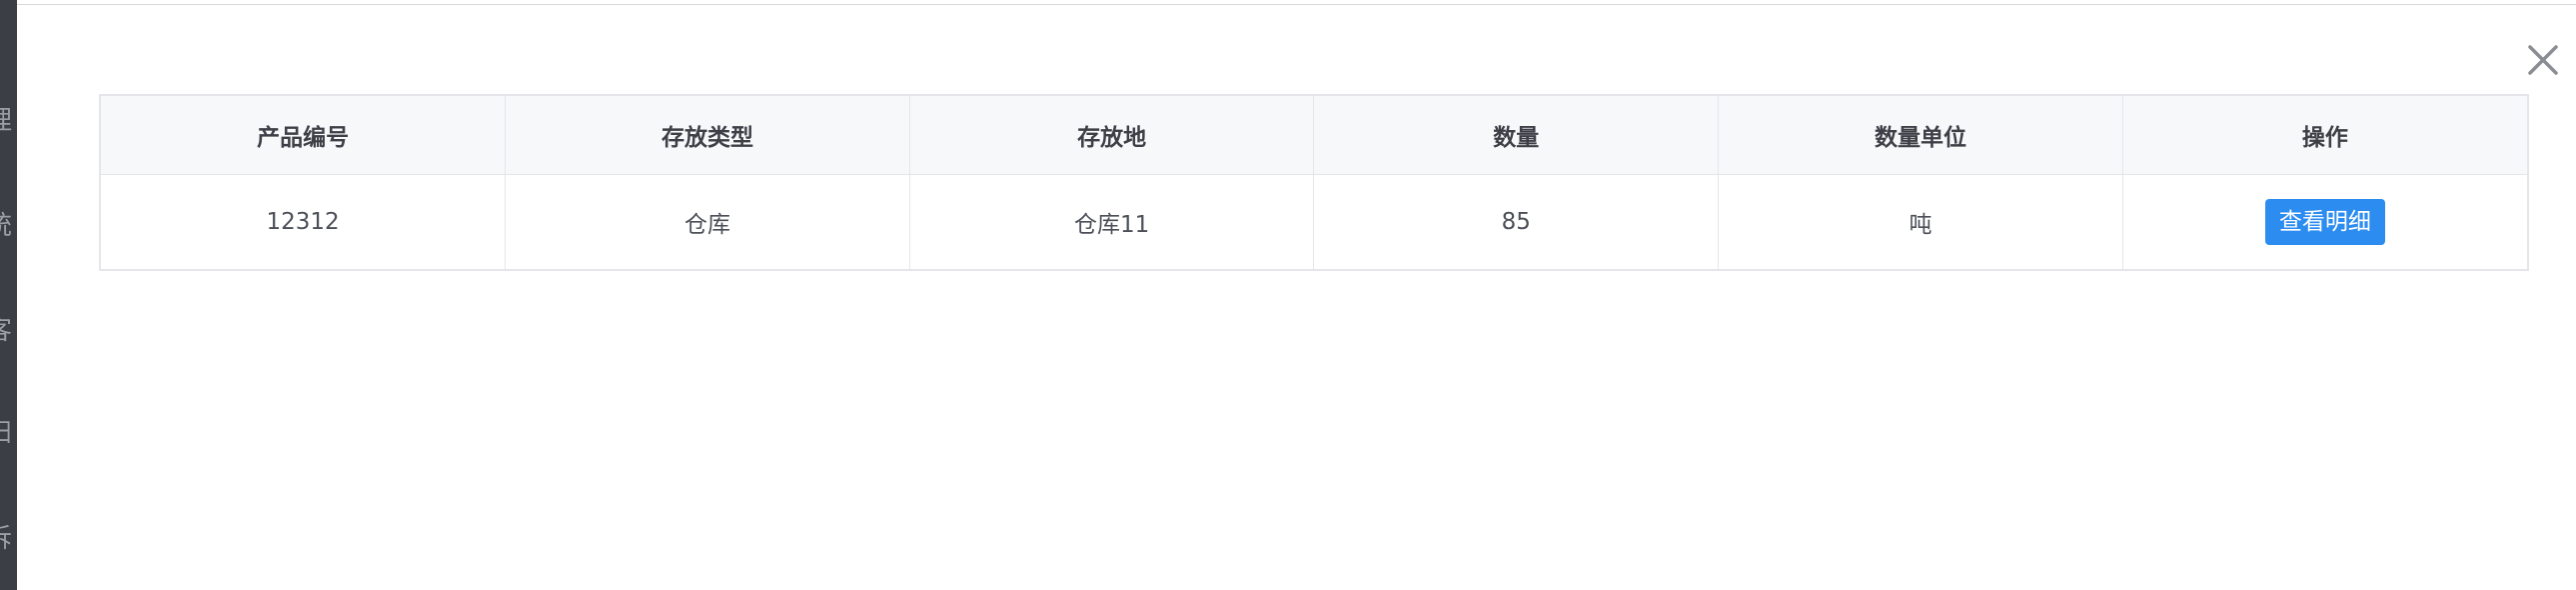 This screenshot has width=2576, height=590. What do you see at coordinates (707, 221) in the screenshot?
I see `cell-storage-type: 仓库` at bounding box center [707, 221].